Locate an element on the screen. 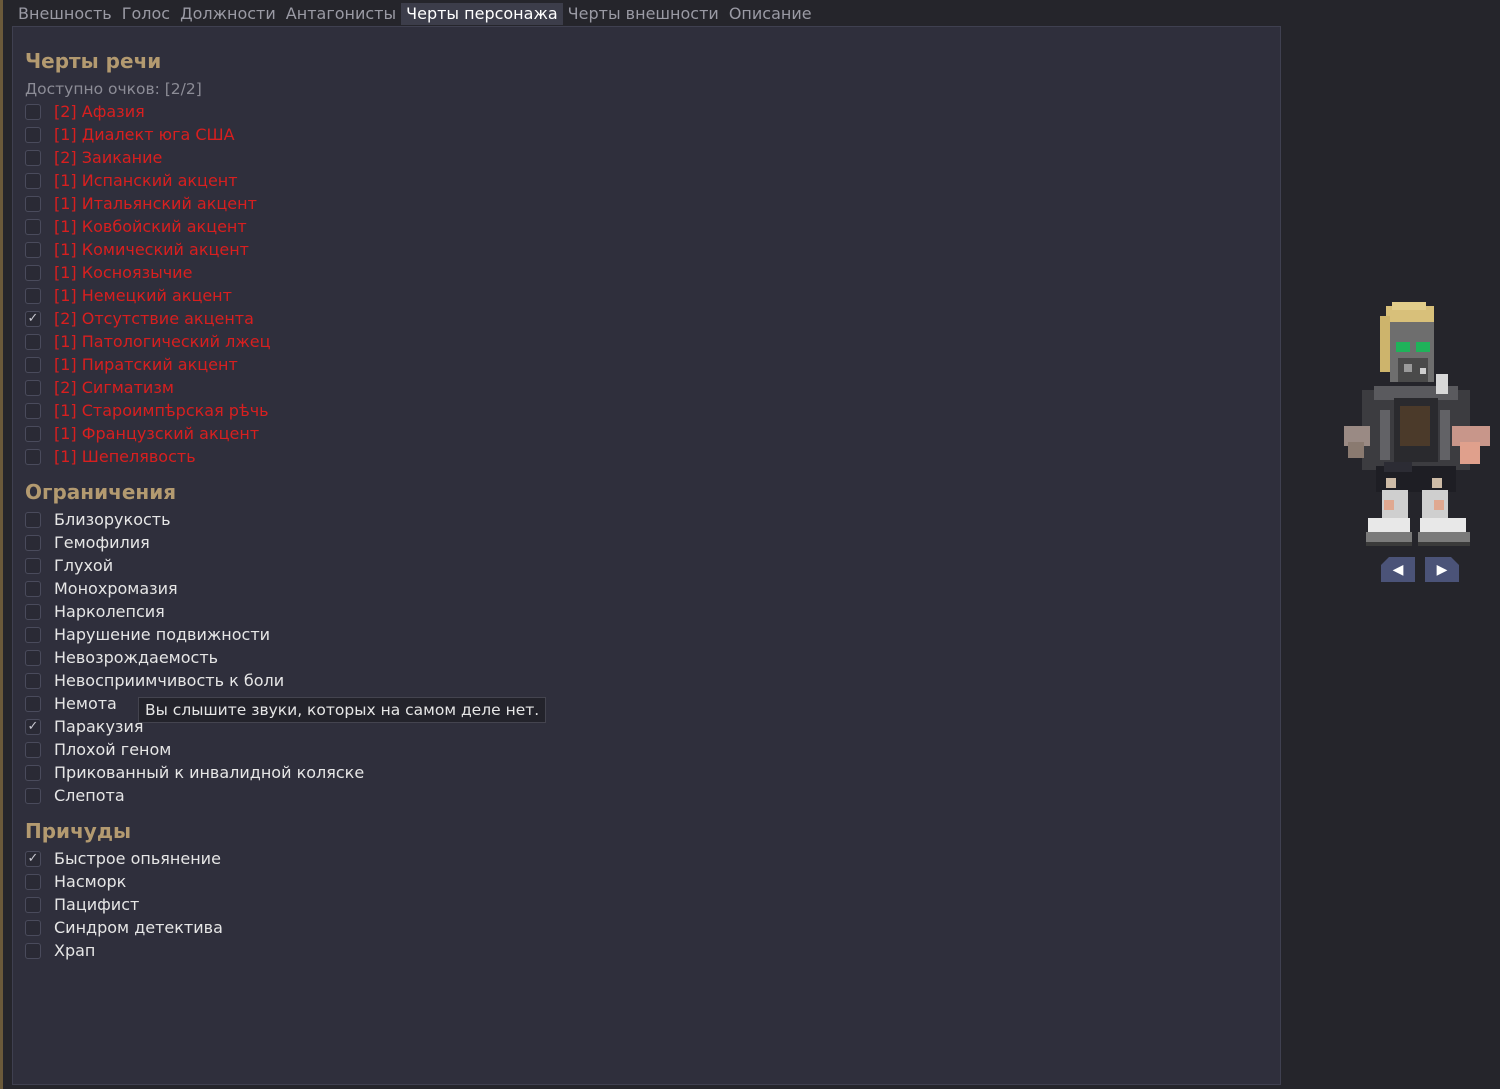 The height and width of the screenshot is (1089, 1500). trait-label: [1] Диалект юга США is located at coordinates (144, 134).